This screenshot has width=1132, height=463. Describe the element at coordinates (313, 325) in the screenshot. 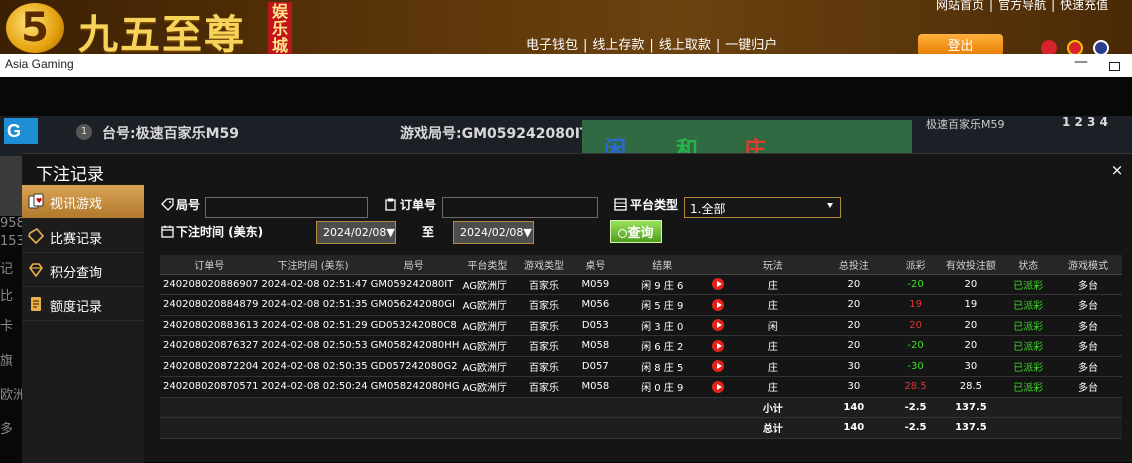

I see `bet-time-cell: 2024-02-08 02:51:29` at that location.